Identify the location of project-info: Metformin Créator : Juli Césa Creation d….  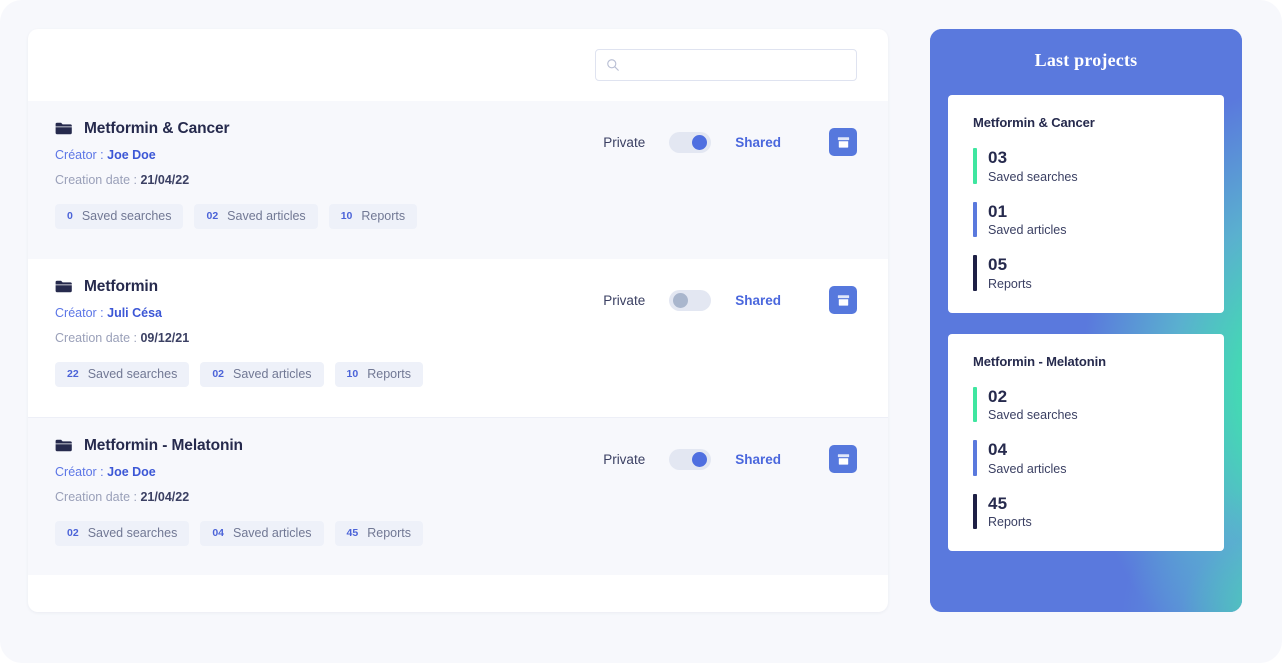
(239, 333).